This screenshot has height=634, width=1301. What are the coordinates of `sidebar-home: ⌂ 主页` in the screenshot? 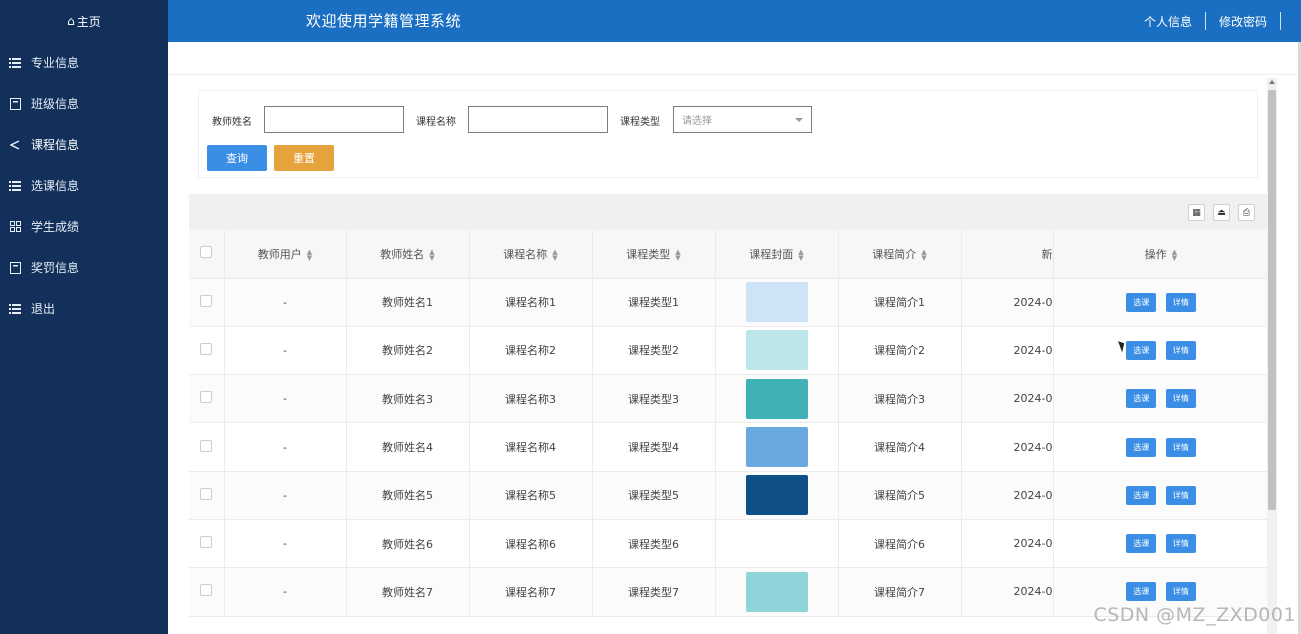 It's located at (84, 21).